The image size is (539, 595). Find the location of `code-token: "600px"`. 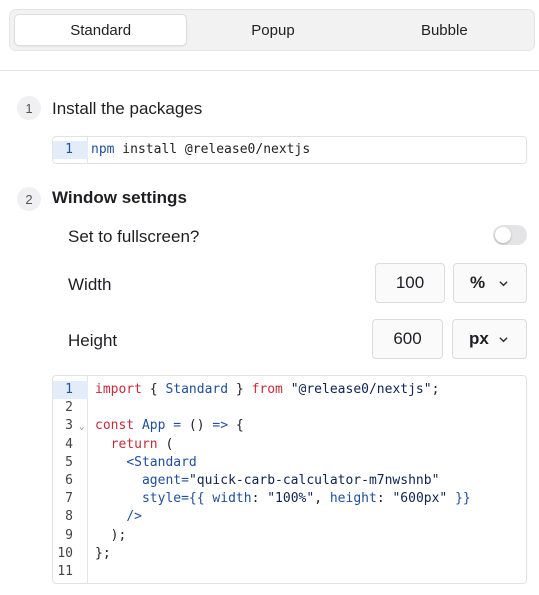

code-token: "600px" is located at coordinates (420, 498).